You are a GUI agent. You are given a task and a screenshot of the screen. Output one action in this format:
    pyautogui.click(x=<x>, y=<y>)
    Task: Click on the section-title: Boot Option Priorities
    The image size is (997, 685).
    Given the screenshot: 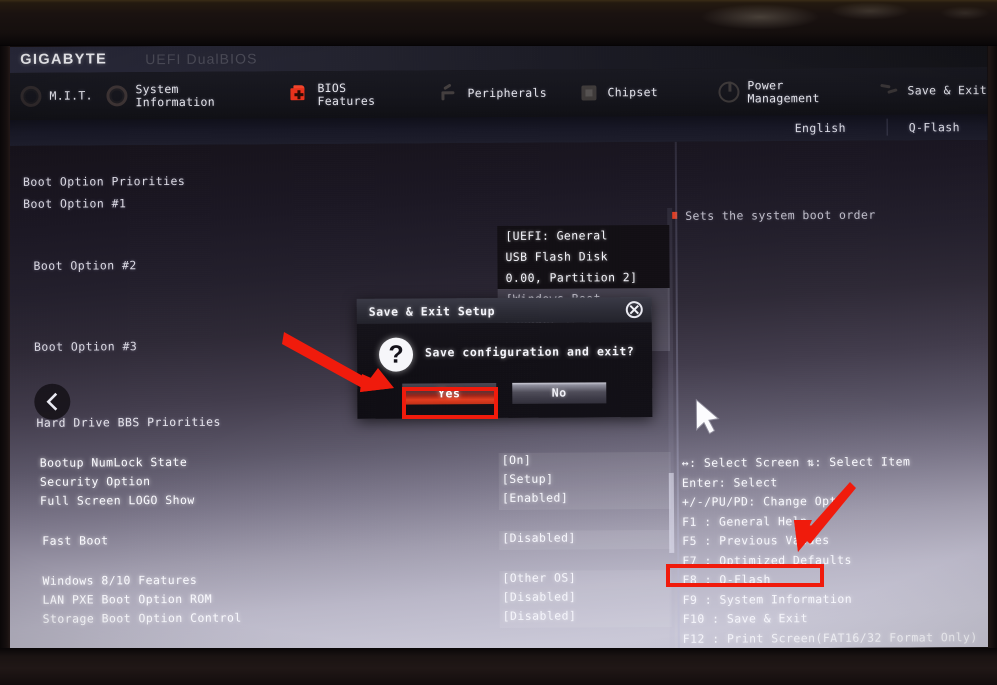 What is the action you would take?
    pyautogui.click(x=104, y=181)
    